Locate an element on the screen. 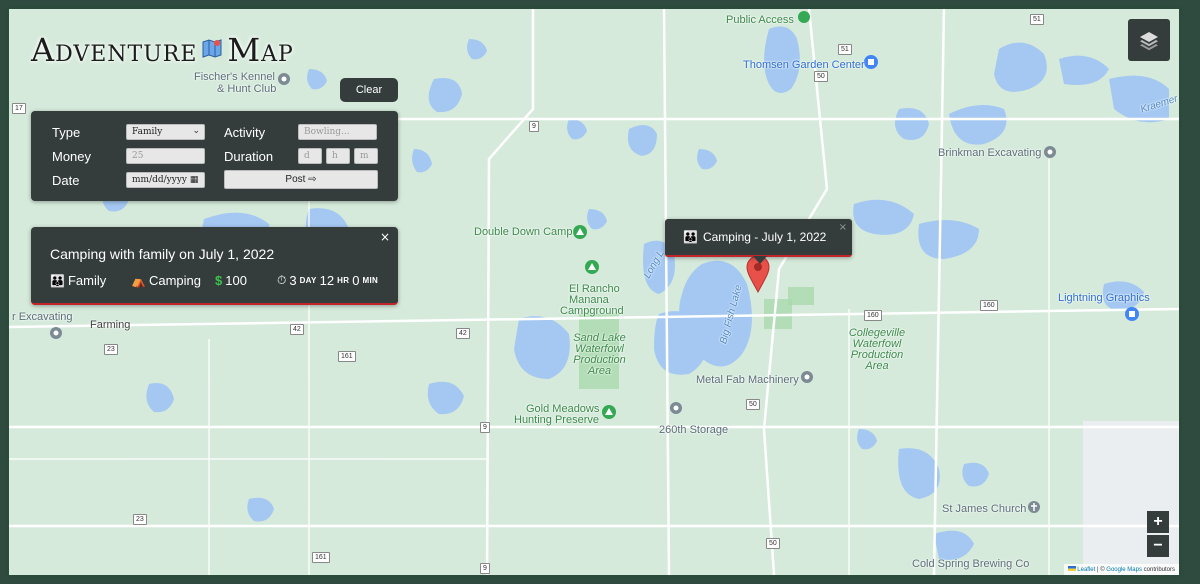  event-type: 👪 Family is located at coordinates (78, 280).